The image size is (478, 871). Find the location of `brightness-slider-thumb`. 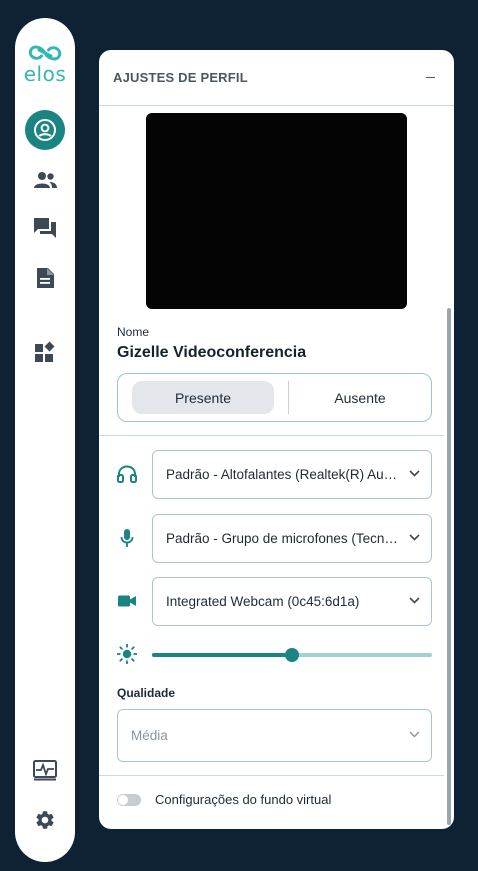

brightness-slider-thumb is located at coordinates (292, 655).